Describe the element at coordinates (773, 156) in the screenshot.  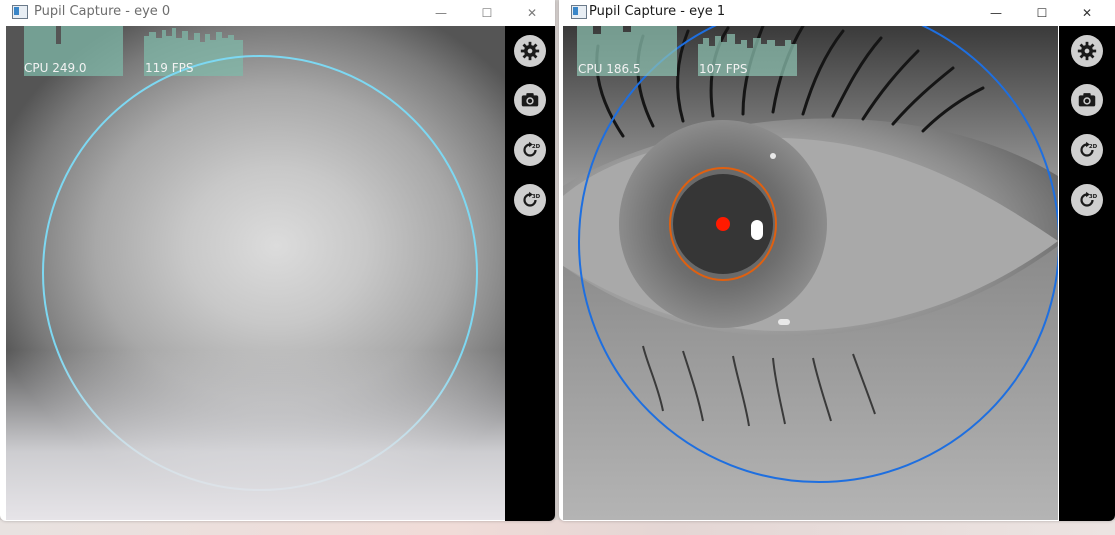
I see `glint-top` at that location.